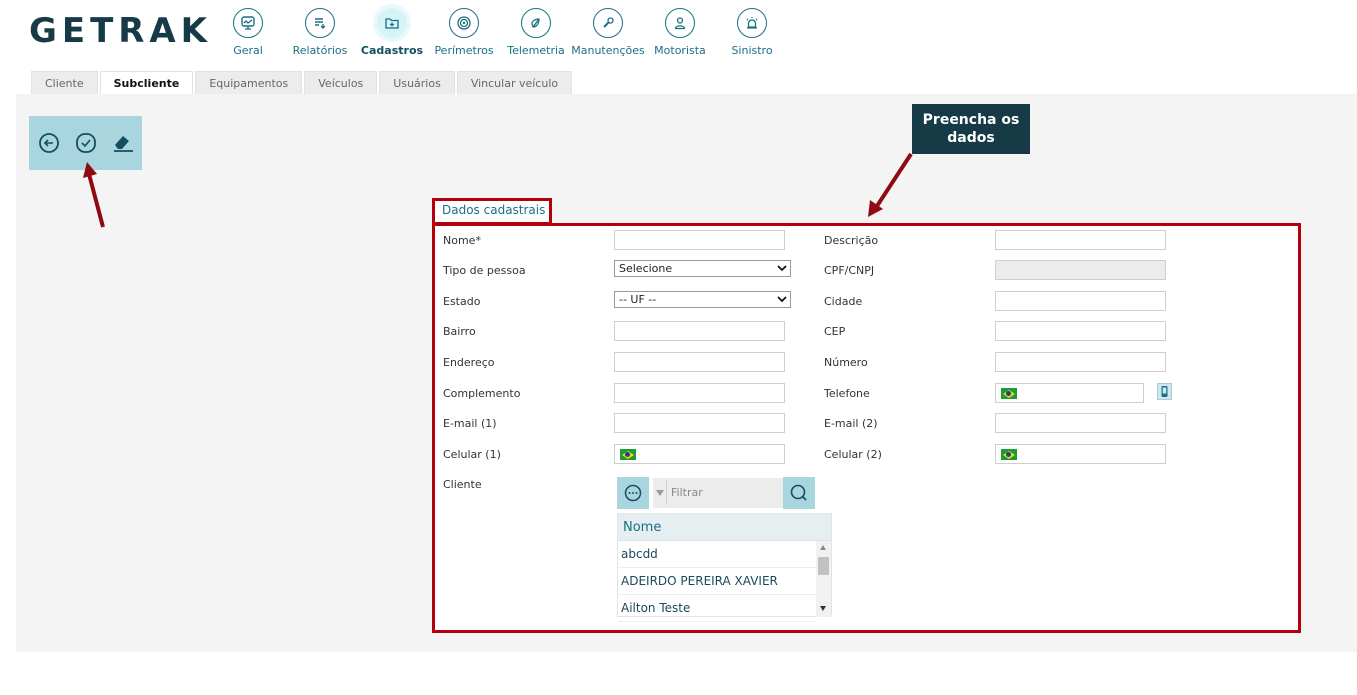 This screenshot has height=695, width=1357. Describe the element at coordinates (699, 393) in the screenshot. I see `complemento-input` at that location.